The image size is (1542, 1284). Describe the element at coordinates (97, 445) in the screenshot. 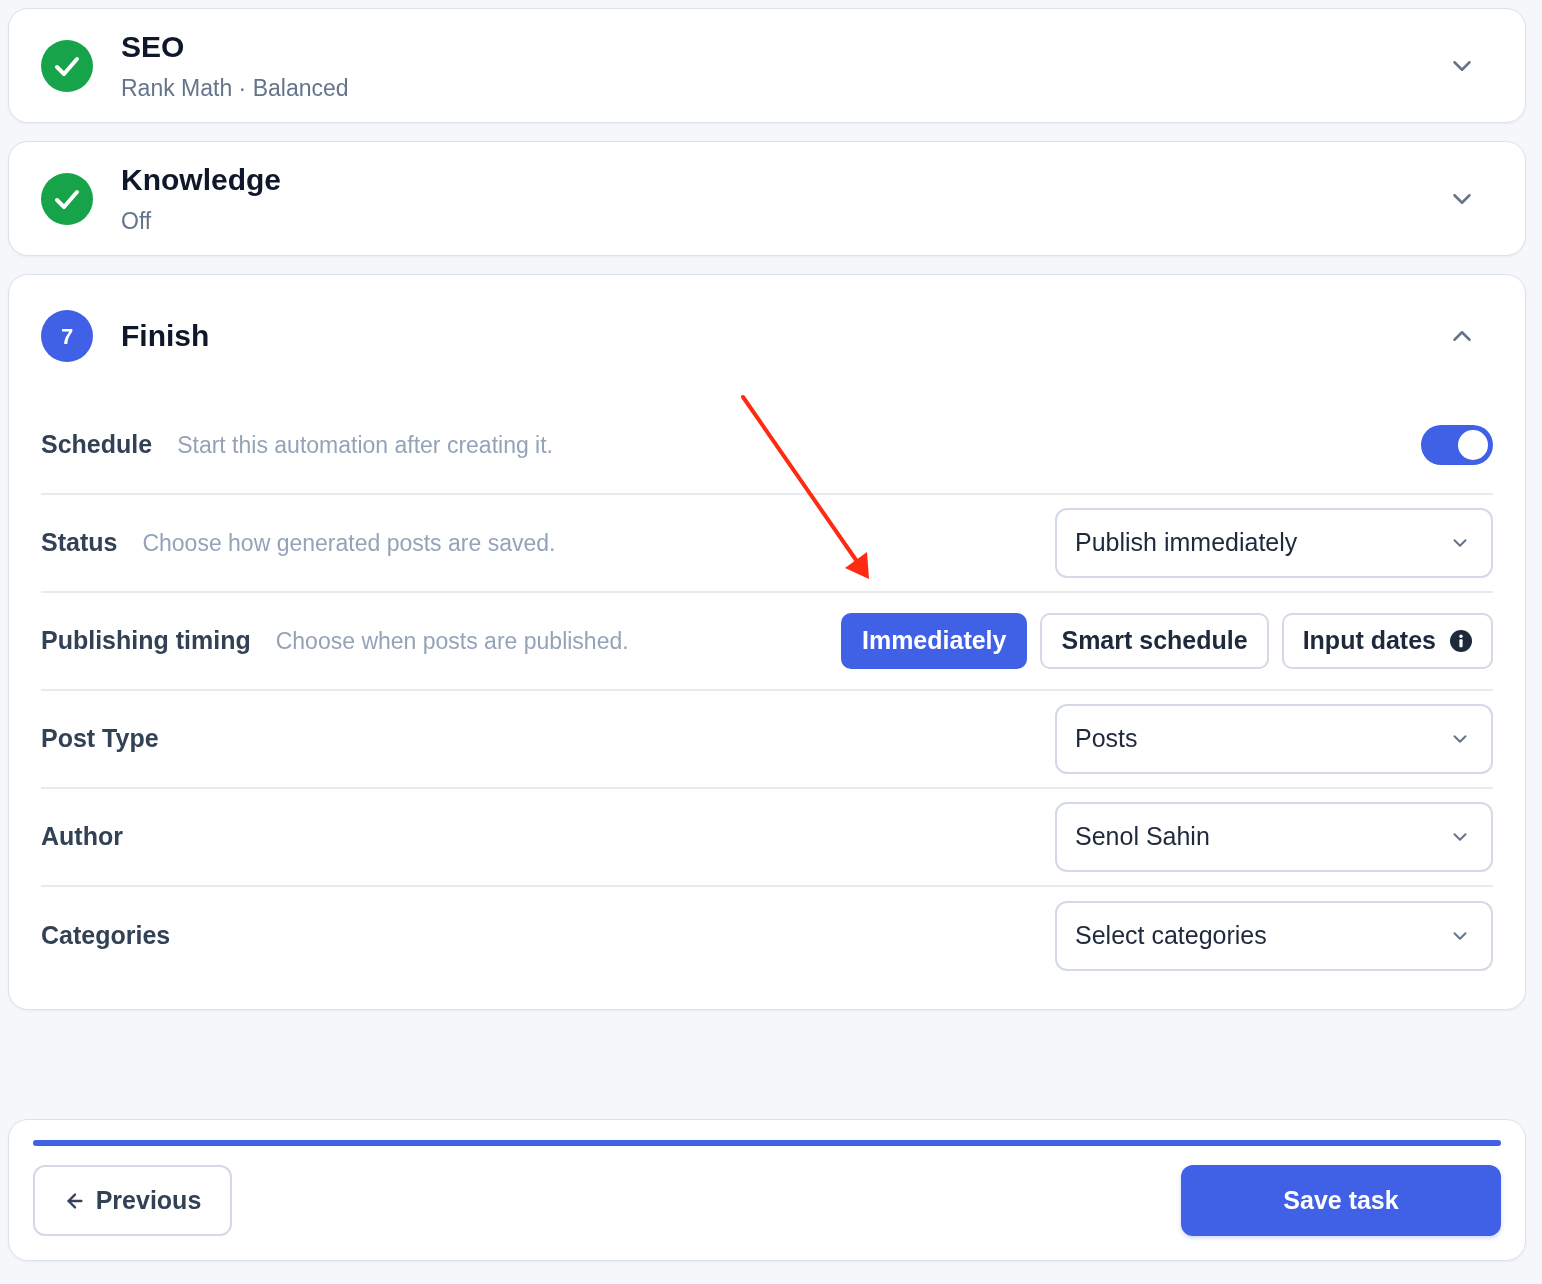

I see `setting-label: Schedule` at that location.